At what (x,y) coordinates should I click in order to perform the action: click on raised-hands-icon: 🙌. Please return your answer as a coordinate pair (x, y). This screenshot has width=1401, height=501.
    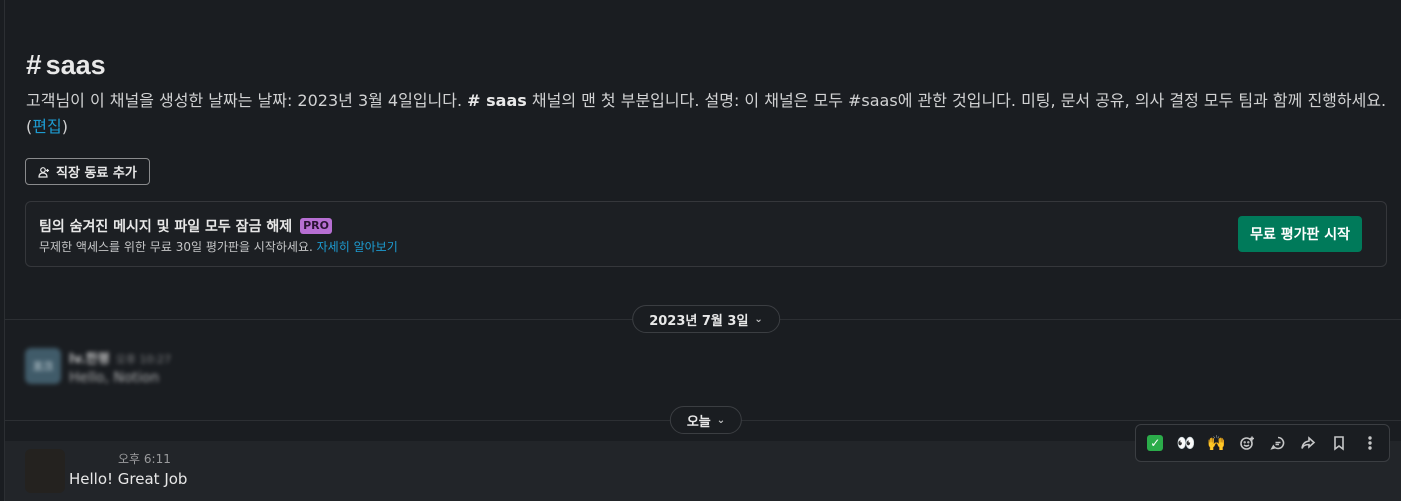
    Looking at the image, I should click on (1216, 443).